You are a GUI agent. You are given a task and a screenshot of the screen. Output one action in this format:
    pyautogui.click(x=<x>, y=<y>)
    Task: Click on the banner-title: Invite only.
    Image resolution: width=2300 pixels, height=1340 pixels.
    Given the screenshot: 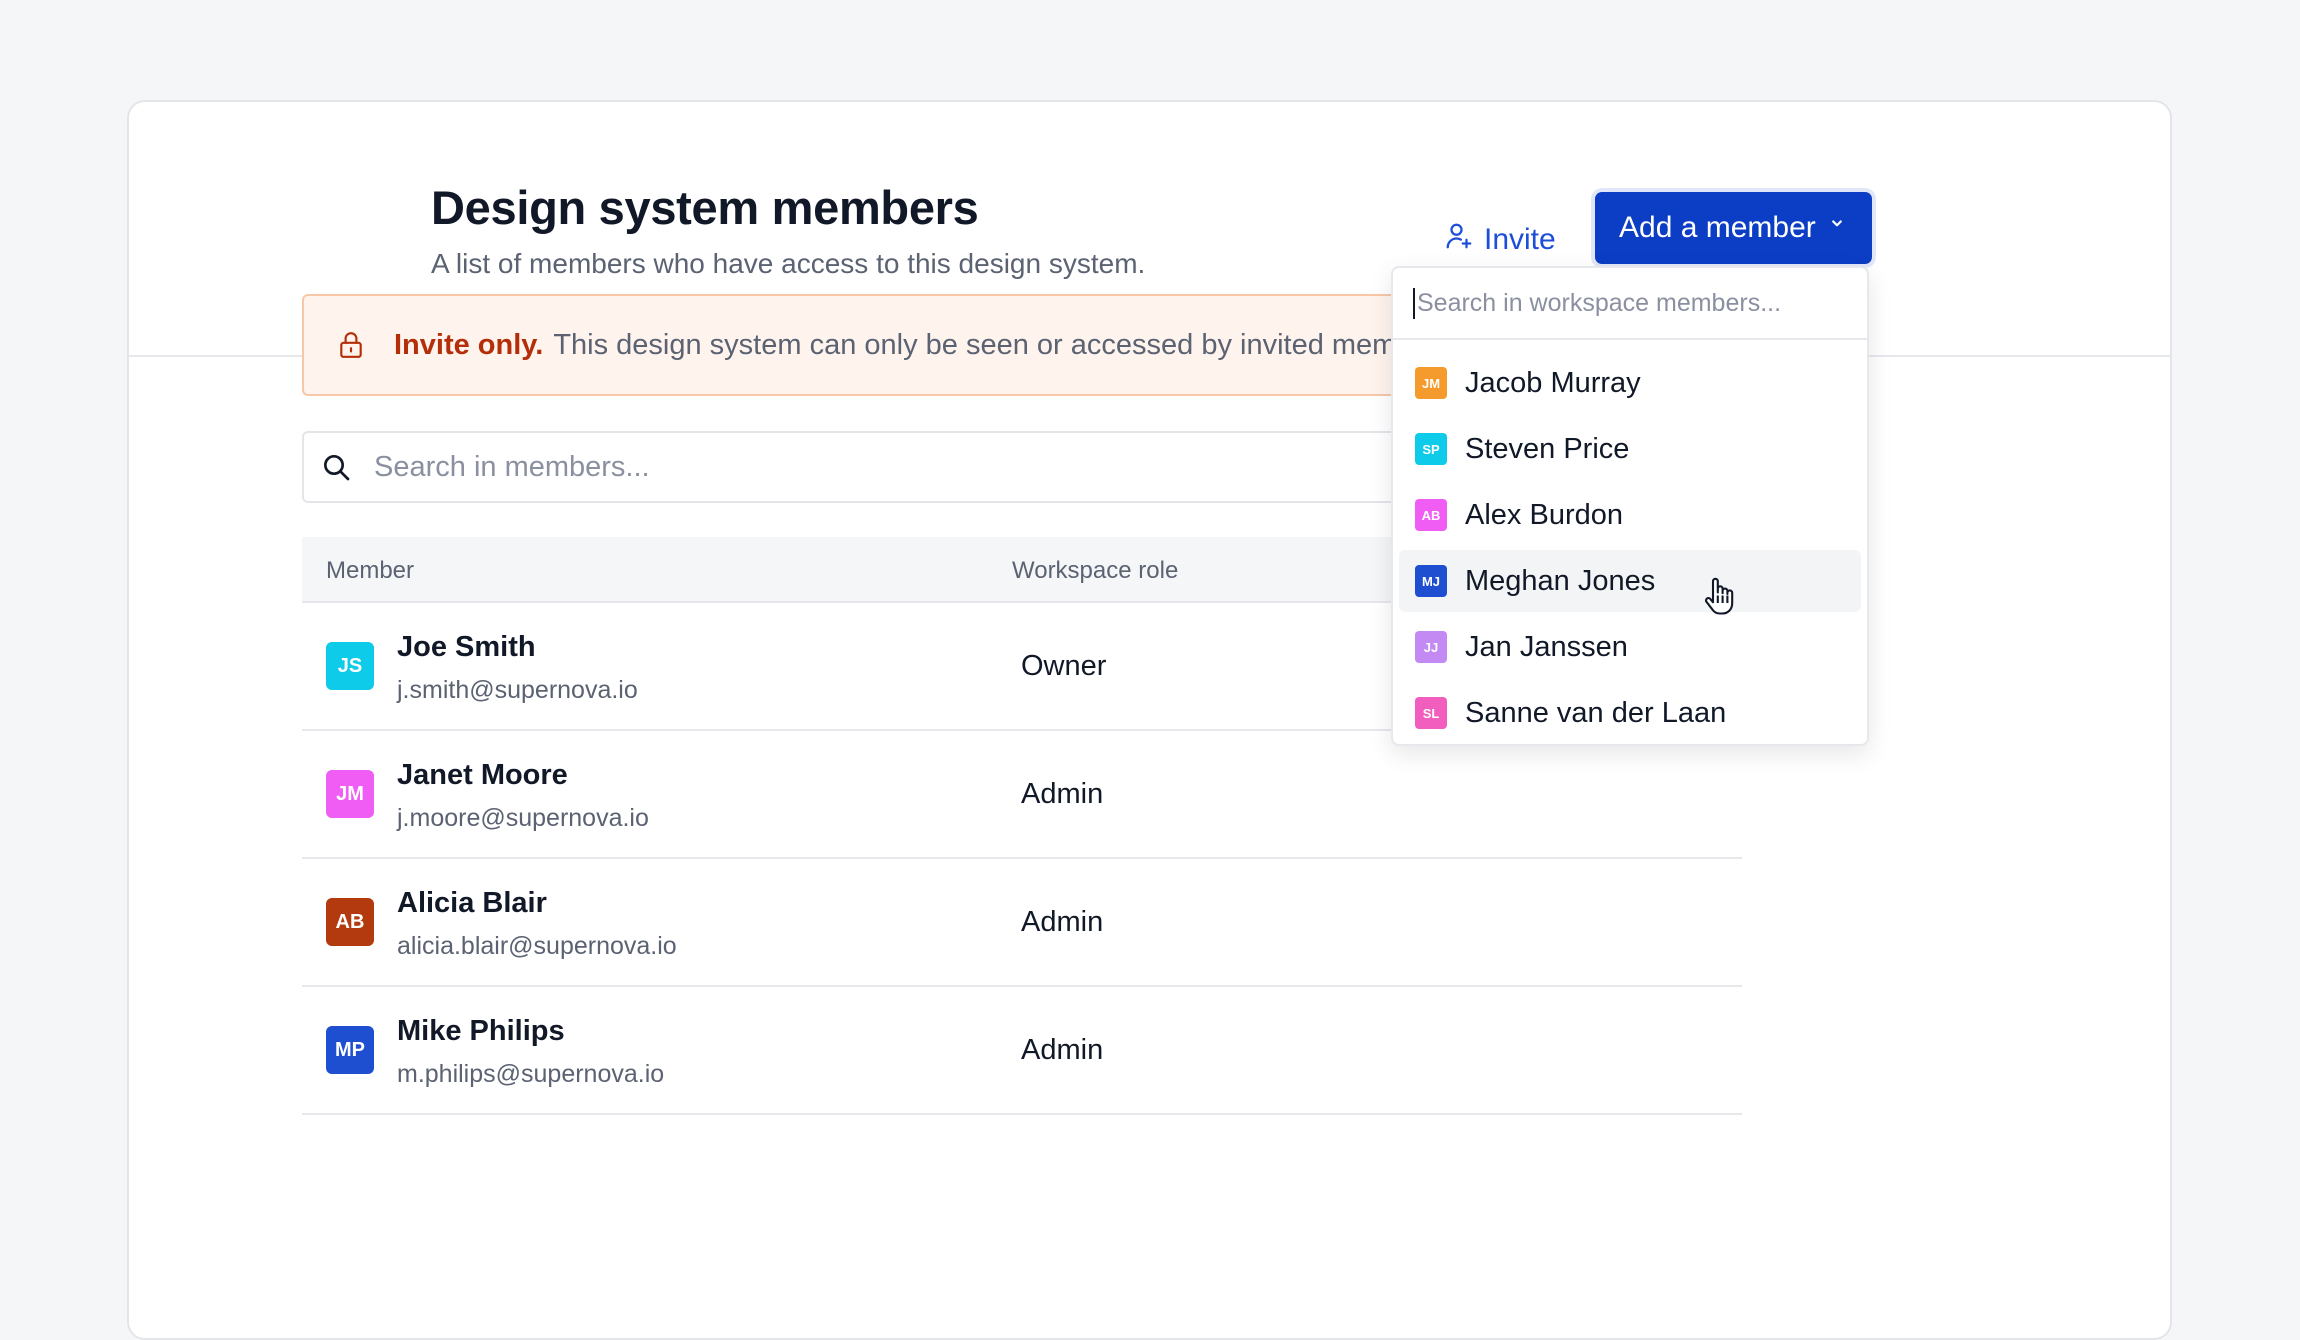 What is the action you would take?
    pyautogui.click(x=469, y=344)
    